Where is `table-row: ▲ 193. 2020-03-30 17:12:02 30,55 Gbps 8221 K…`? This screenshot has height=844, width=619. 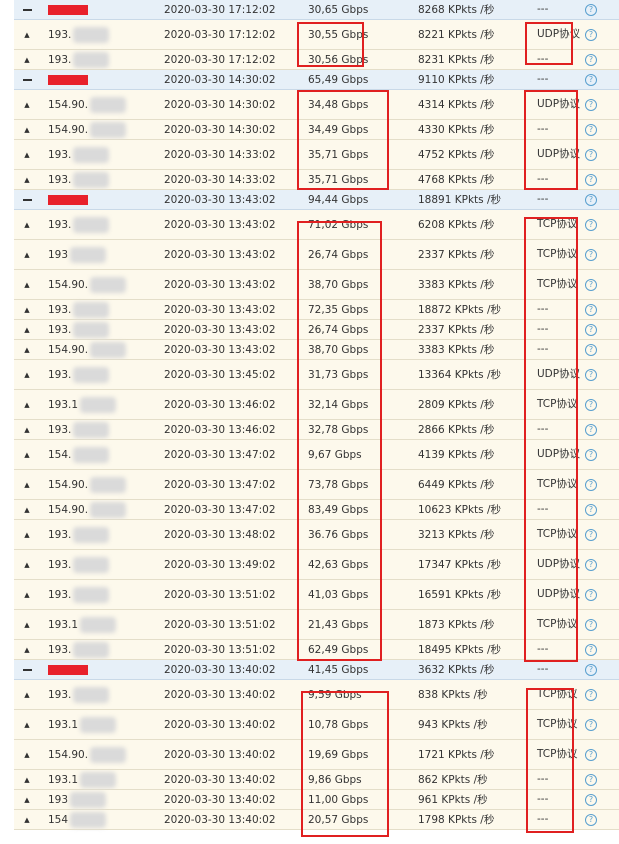
table-row: ▲ 193. 2020-03-30 17:12:02 30,55 Gbps 8221 K… is located at coordinates (316, 35).